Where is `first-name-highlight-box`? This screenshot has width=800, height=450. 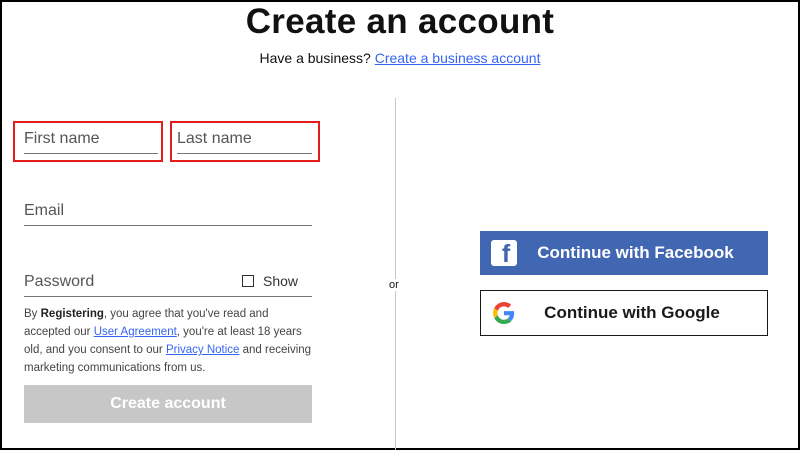
first-name-highlight-box is located at coordinates (88, 141).